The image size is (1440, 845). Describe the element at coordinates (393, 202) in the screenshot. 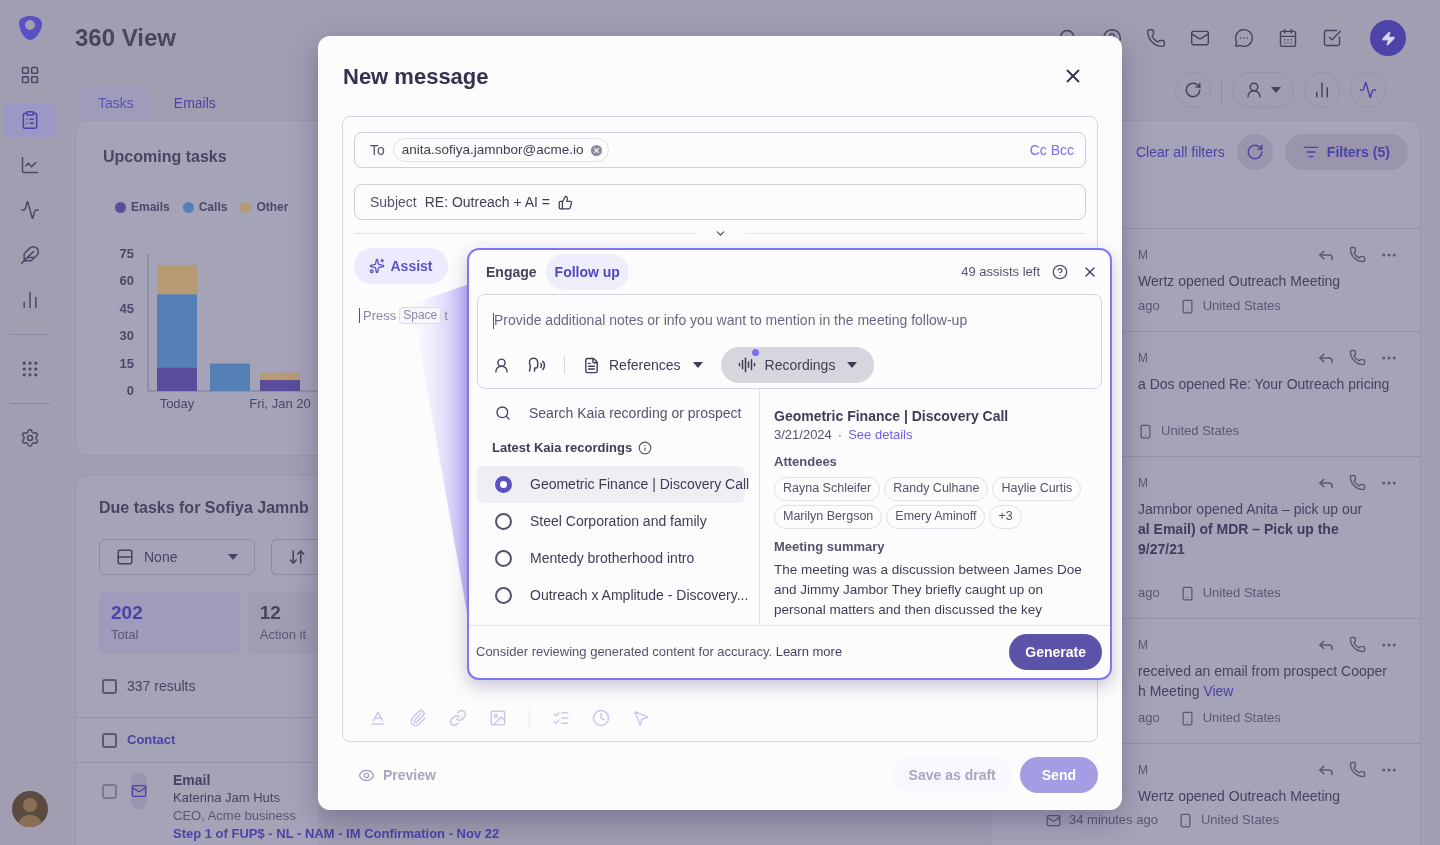

I see `field-label: Subject` at that location.